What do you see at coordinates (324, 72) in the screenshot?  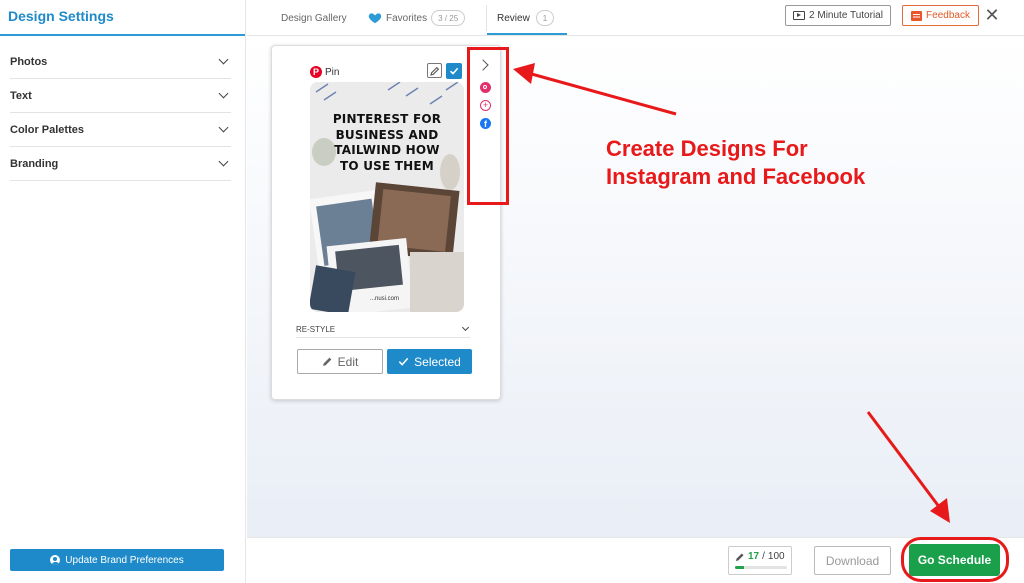 I see `pin-label: P Pin` at bounding box center [324, 72].